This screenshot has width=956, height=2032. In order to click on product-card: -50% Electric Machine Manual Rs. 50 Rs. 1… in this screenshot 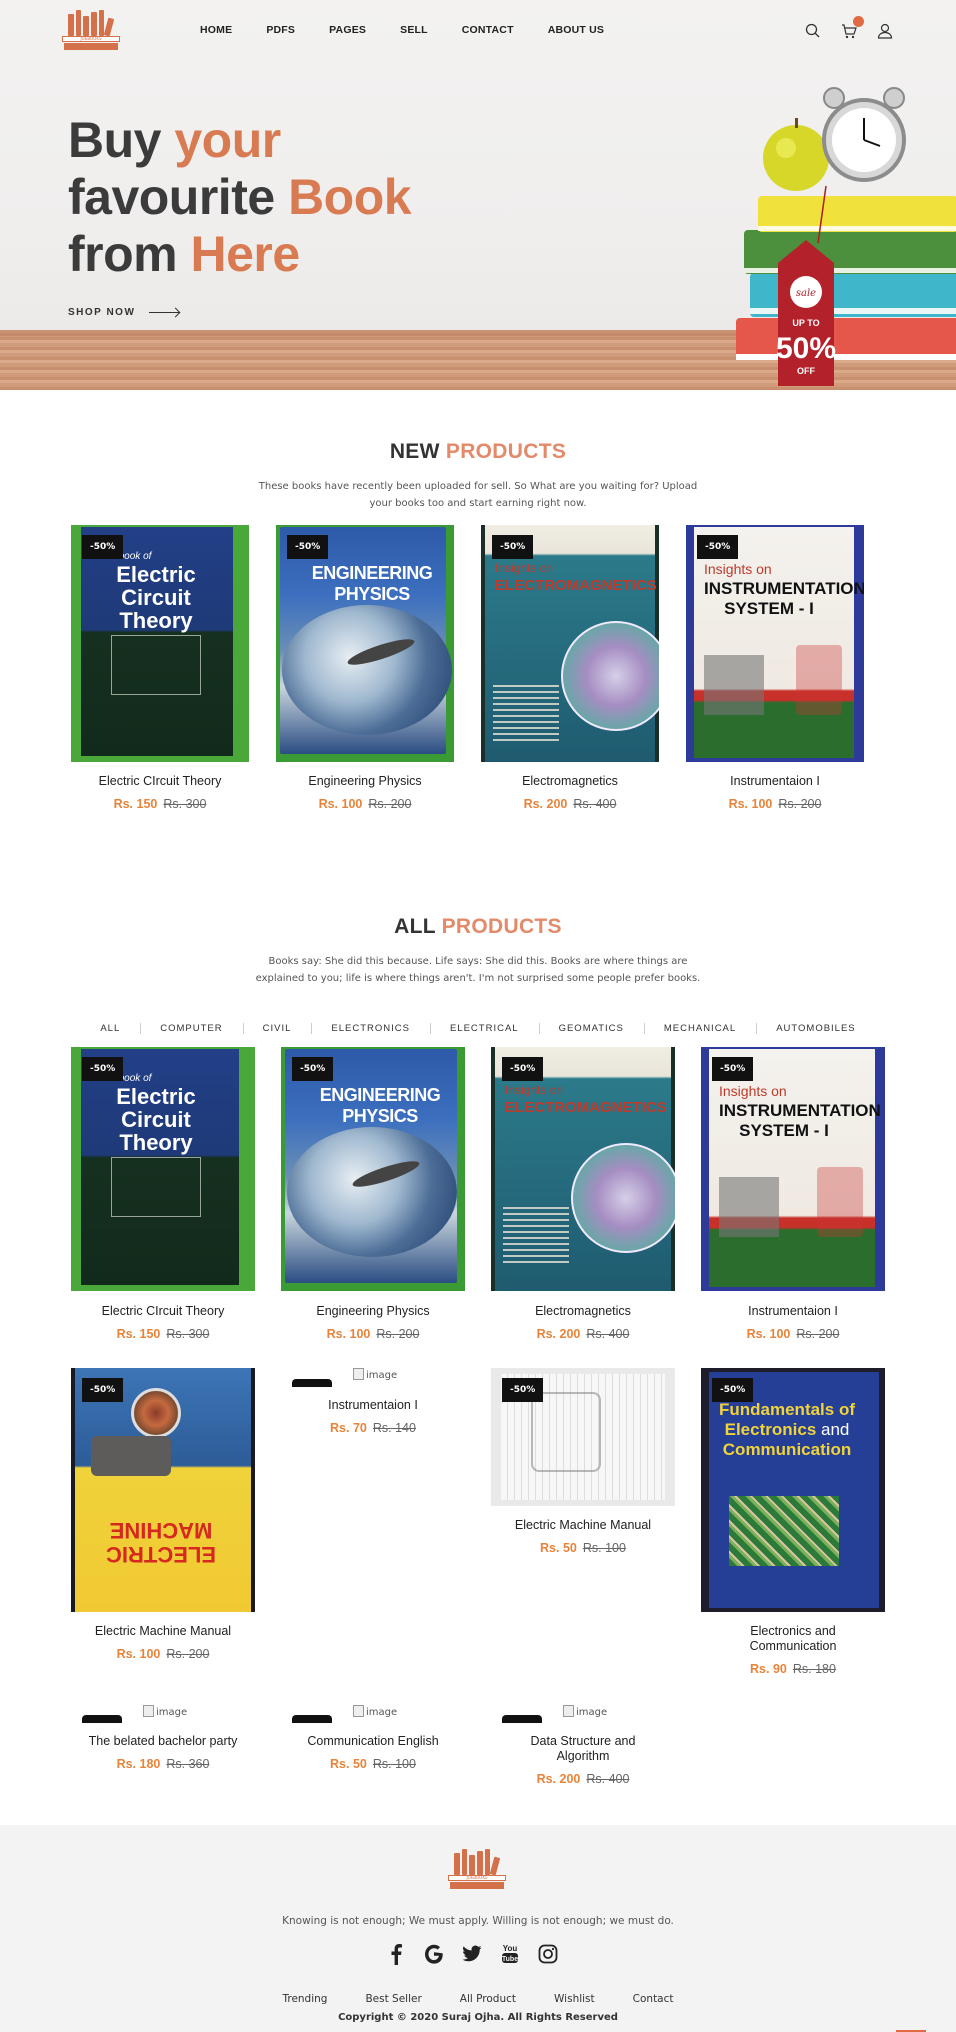, I will do `click(583, 1461)`.